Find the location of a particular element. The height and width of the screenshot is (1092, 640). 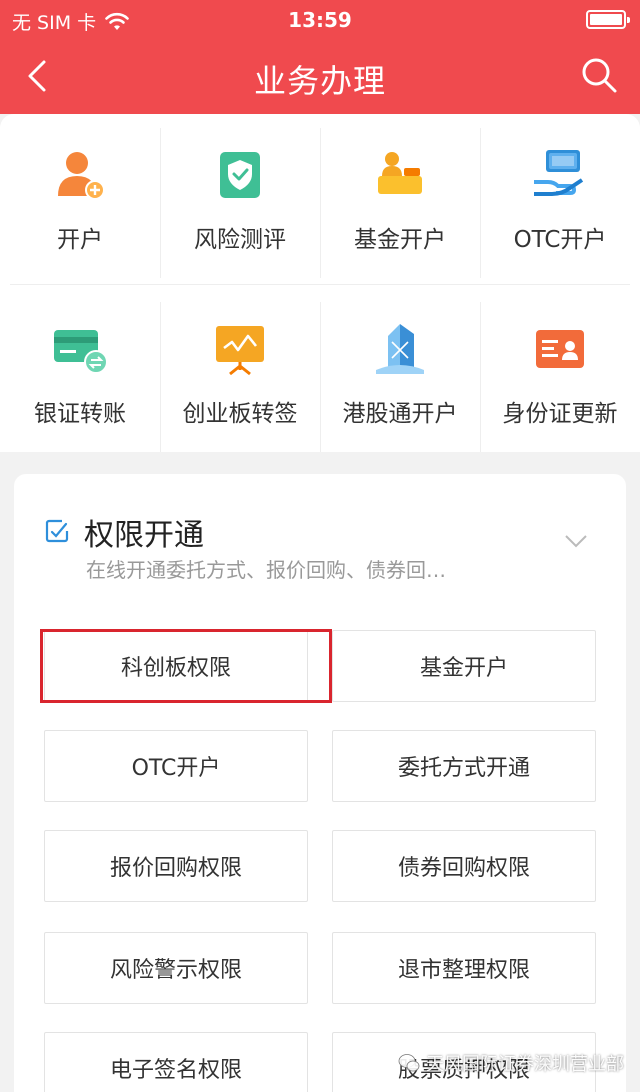

grid-divider is located at coordinates (320, 284).